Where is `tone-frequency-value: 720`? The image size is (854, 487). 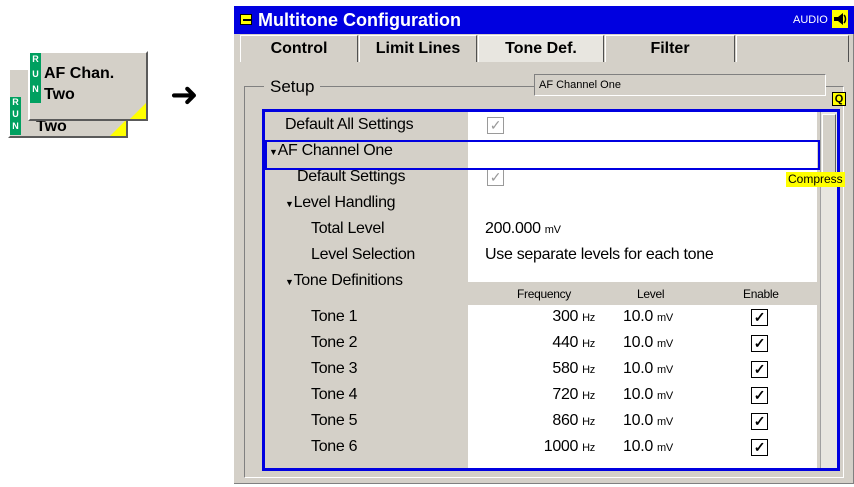
tone-frequency-value: 720 is located at coordinates (565, 394).